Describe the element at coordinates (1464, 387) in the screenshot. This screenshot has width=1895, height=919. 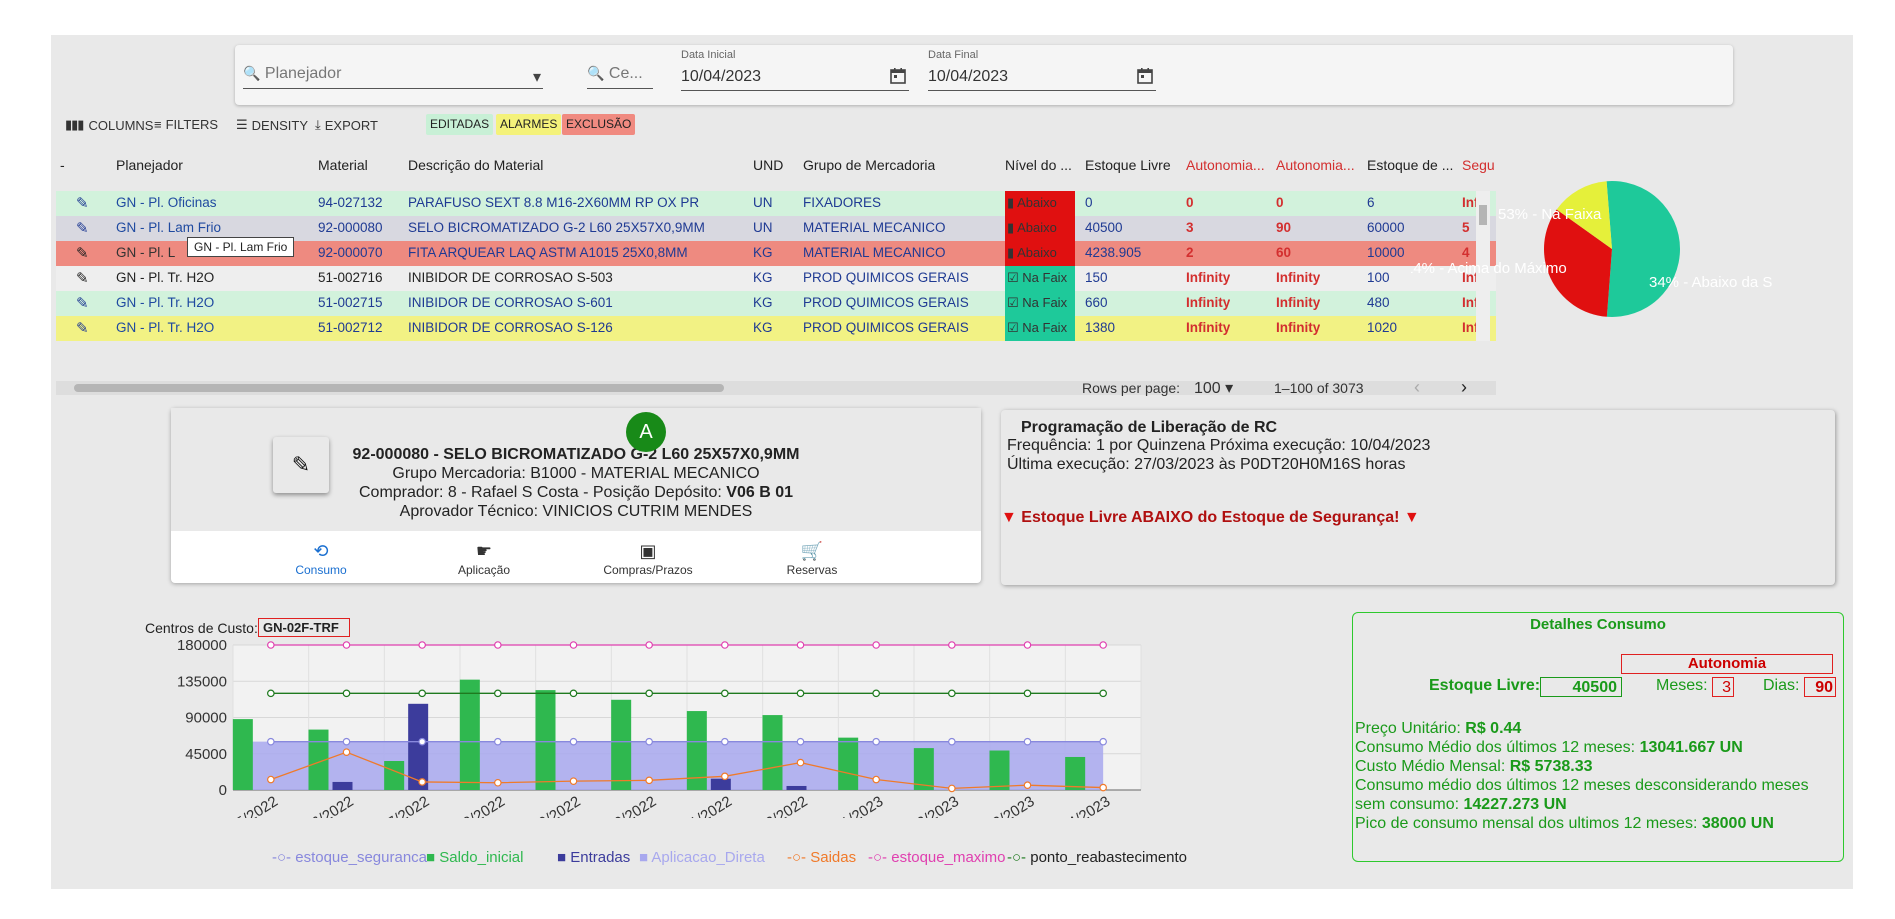
I see `next-page-icon: ›` at that location.